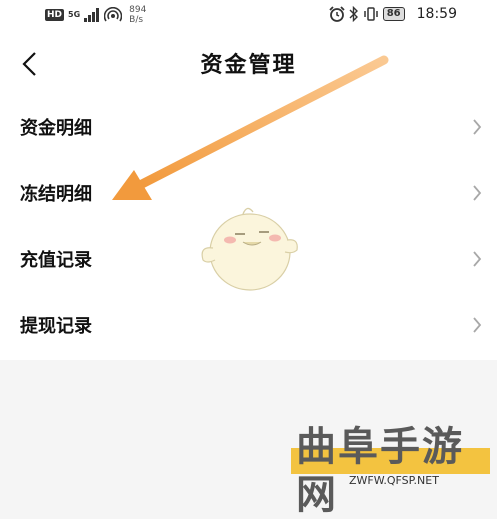 This screenshot has width=497, height=519. I want to click on mascot-watermark-icon, so click(249, 249).